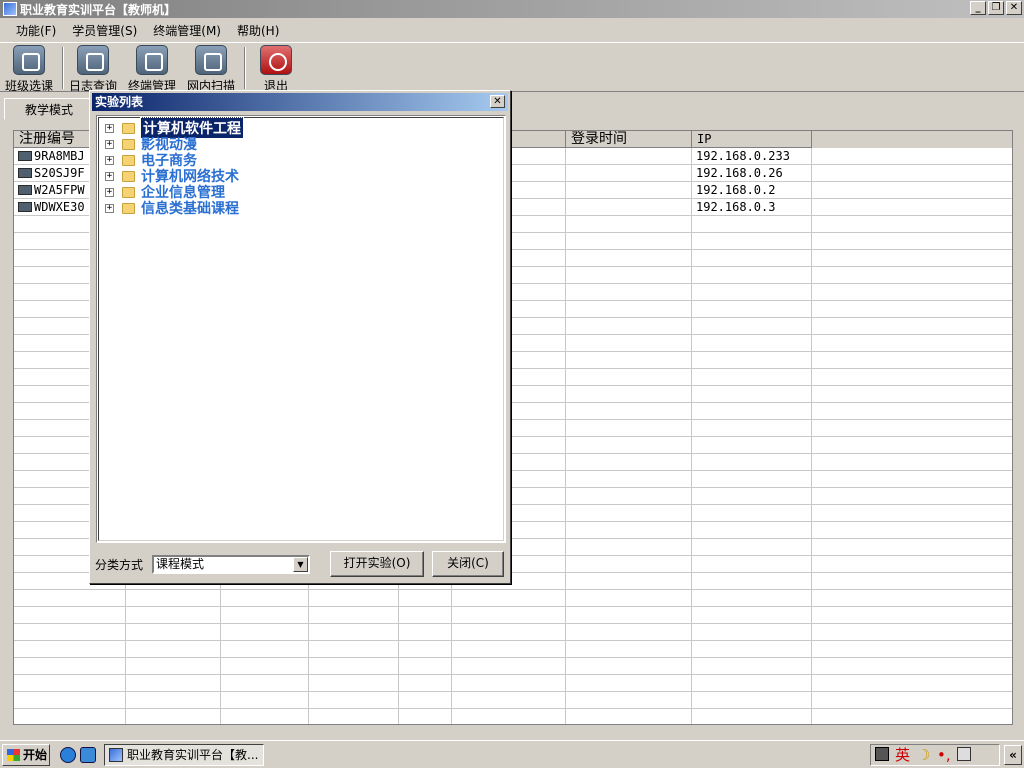 The height and width of the screenshot is (768, 1024). What do you see at coordinates (512, 67) in the screenshot?
I see `toolbar: 班级选课 日志查询 终端管理 网内扫描 退出` at bounding box center [512, 67].